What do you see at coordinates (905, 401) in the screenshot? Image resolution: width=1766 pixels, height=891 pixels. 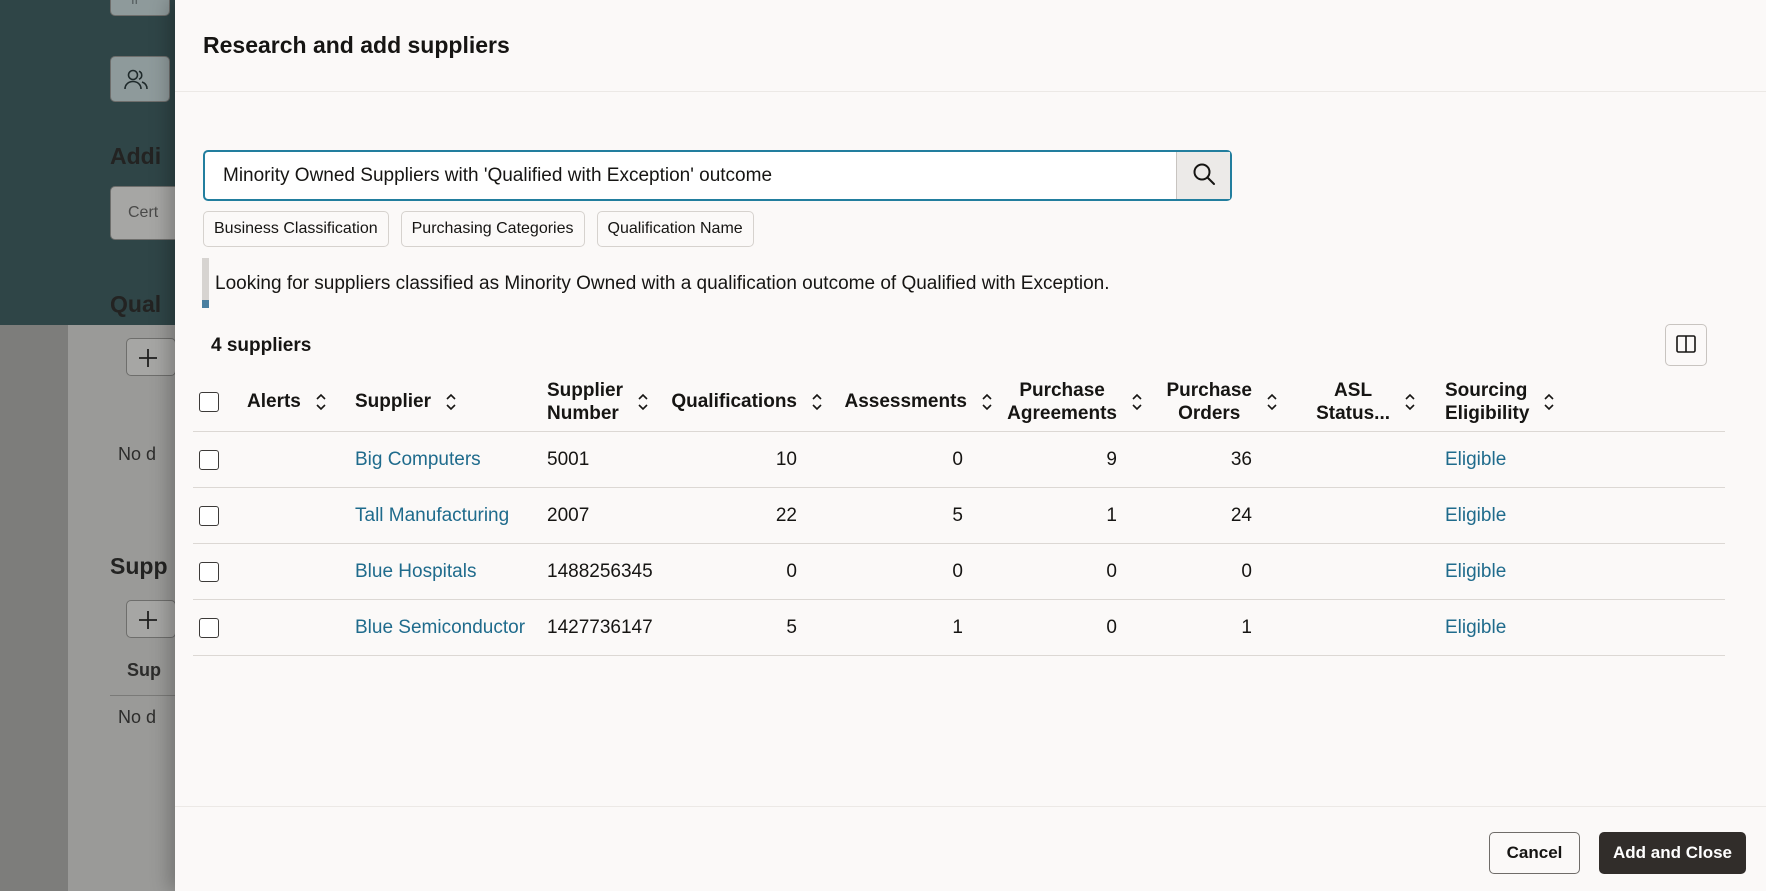 I see `col-assessments-label: Assessments` at bounding box center [905, 401].